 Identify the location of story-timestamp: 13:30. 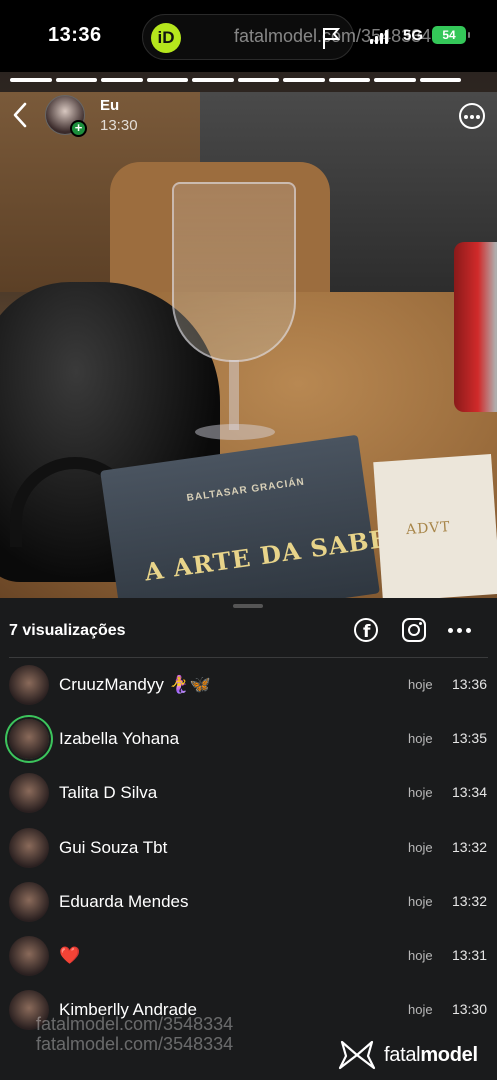
(119, 125).